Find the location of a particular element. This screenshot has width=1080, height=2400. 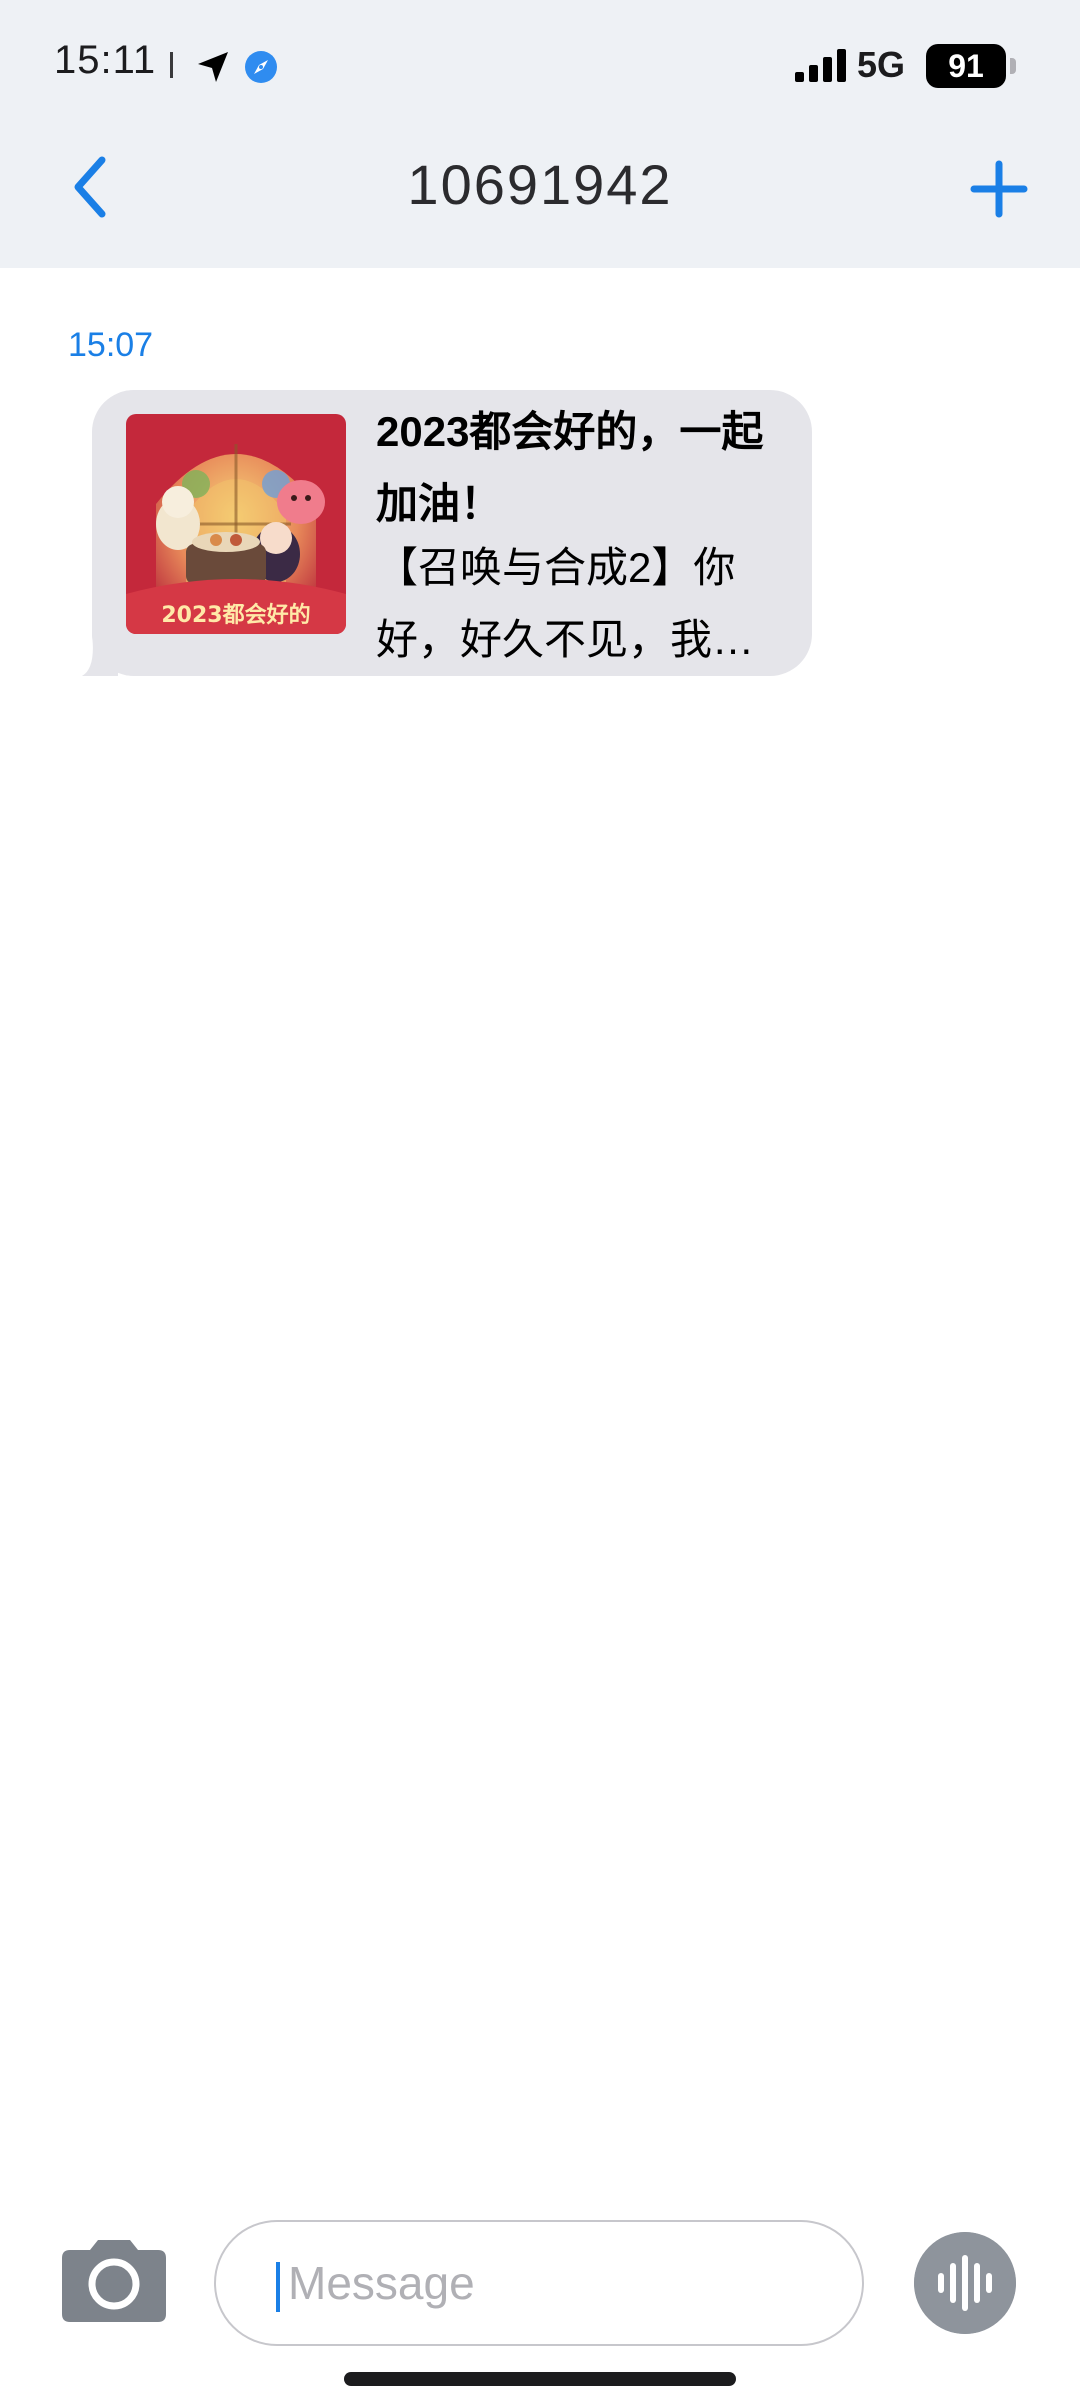

compass-icon is located at coordinates (261, 67).